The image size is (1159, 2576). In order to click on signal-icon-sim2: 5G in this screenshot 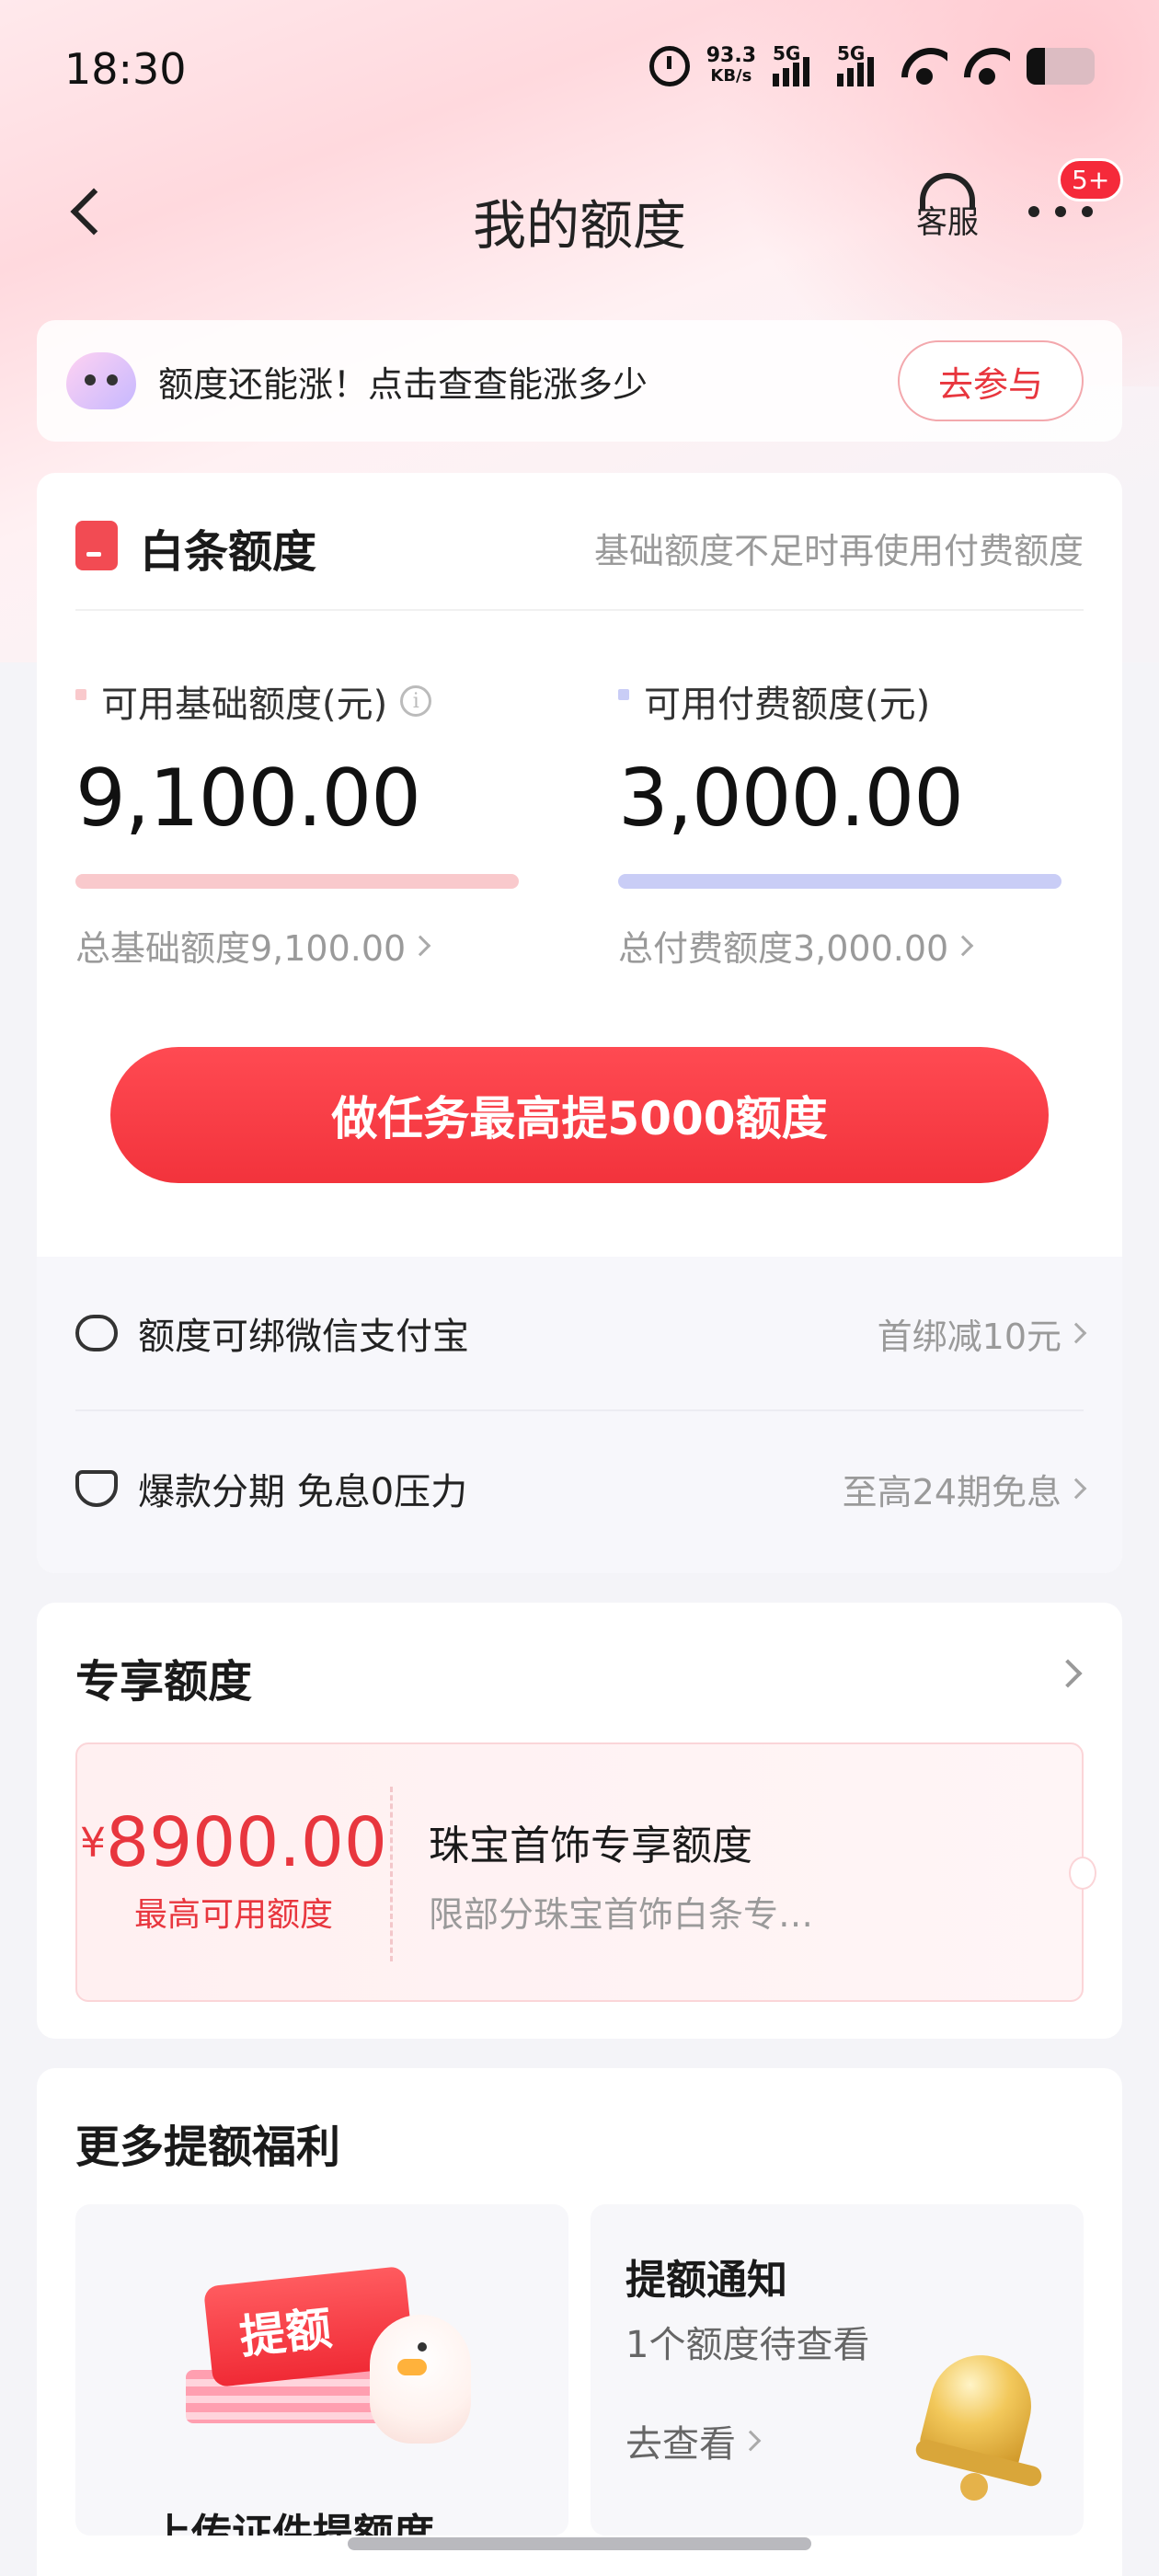, I will do `click(861, 64)`.